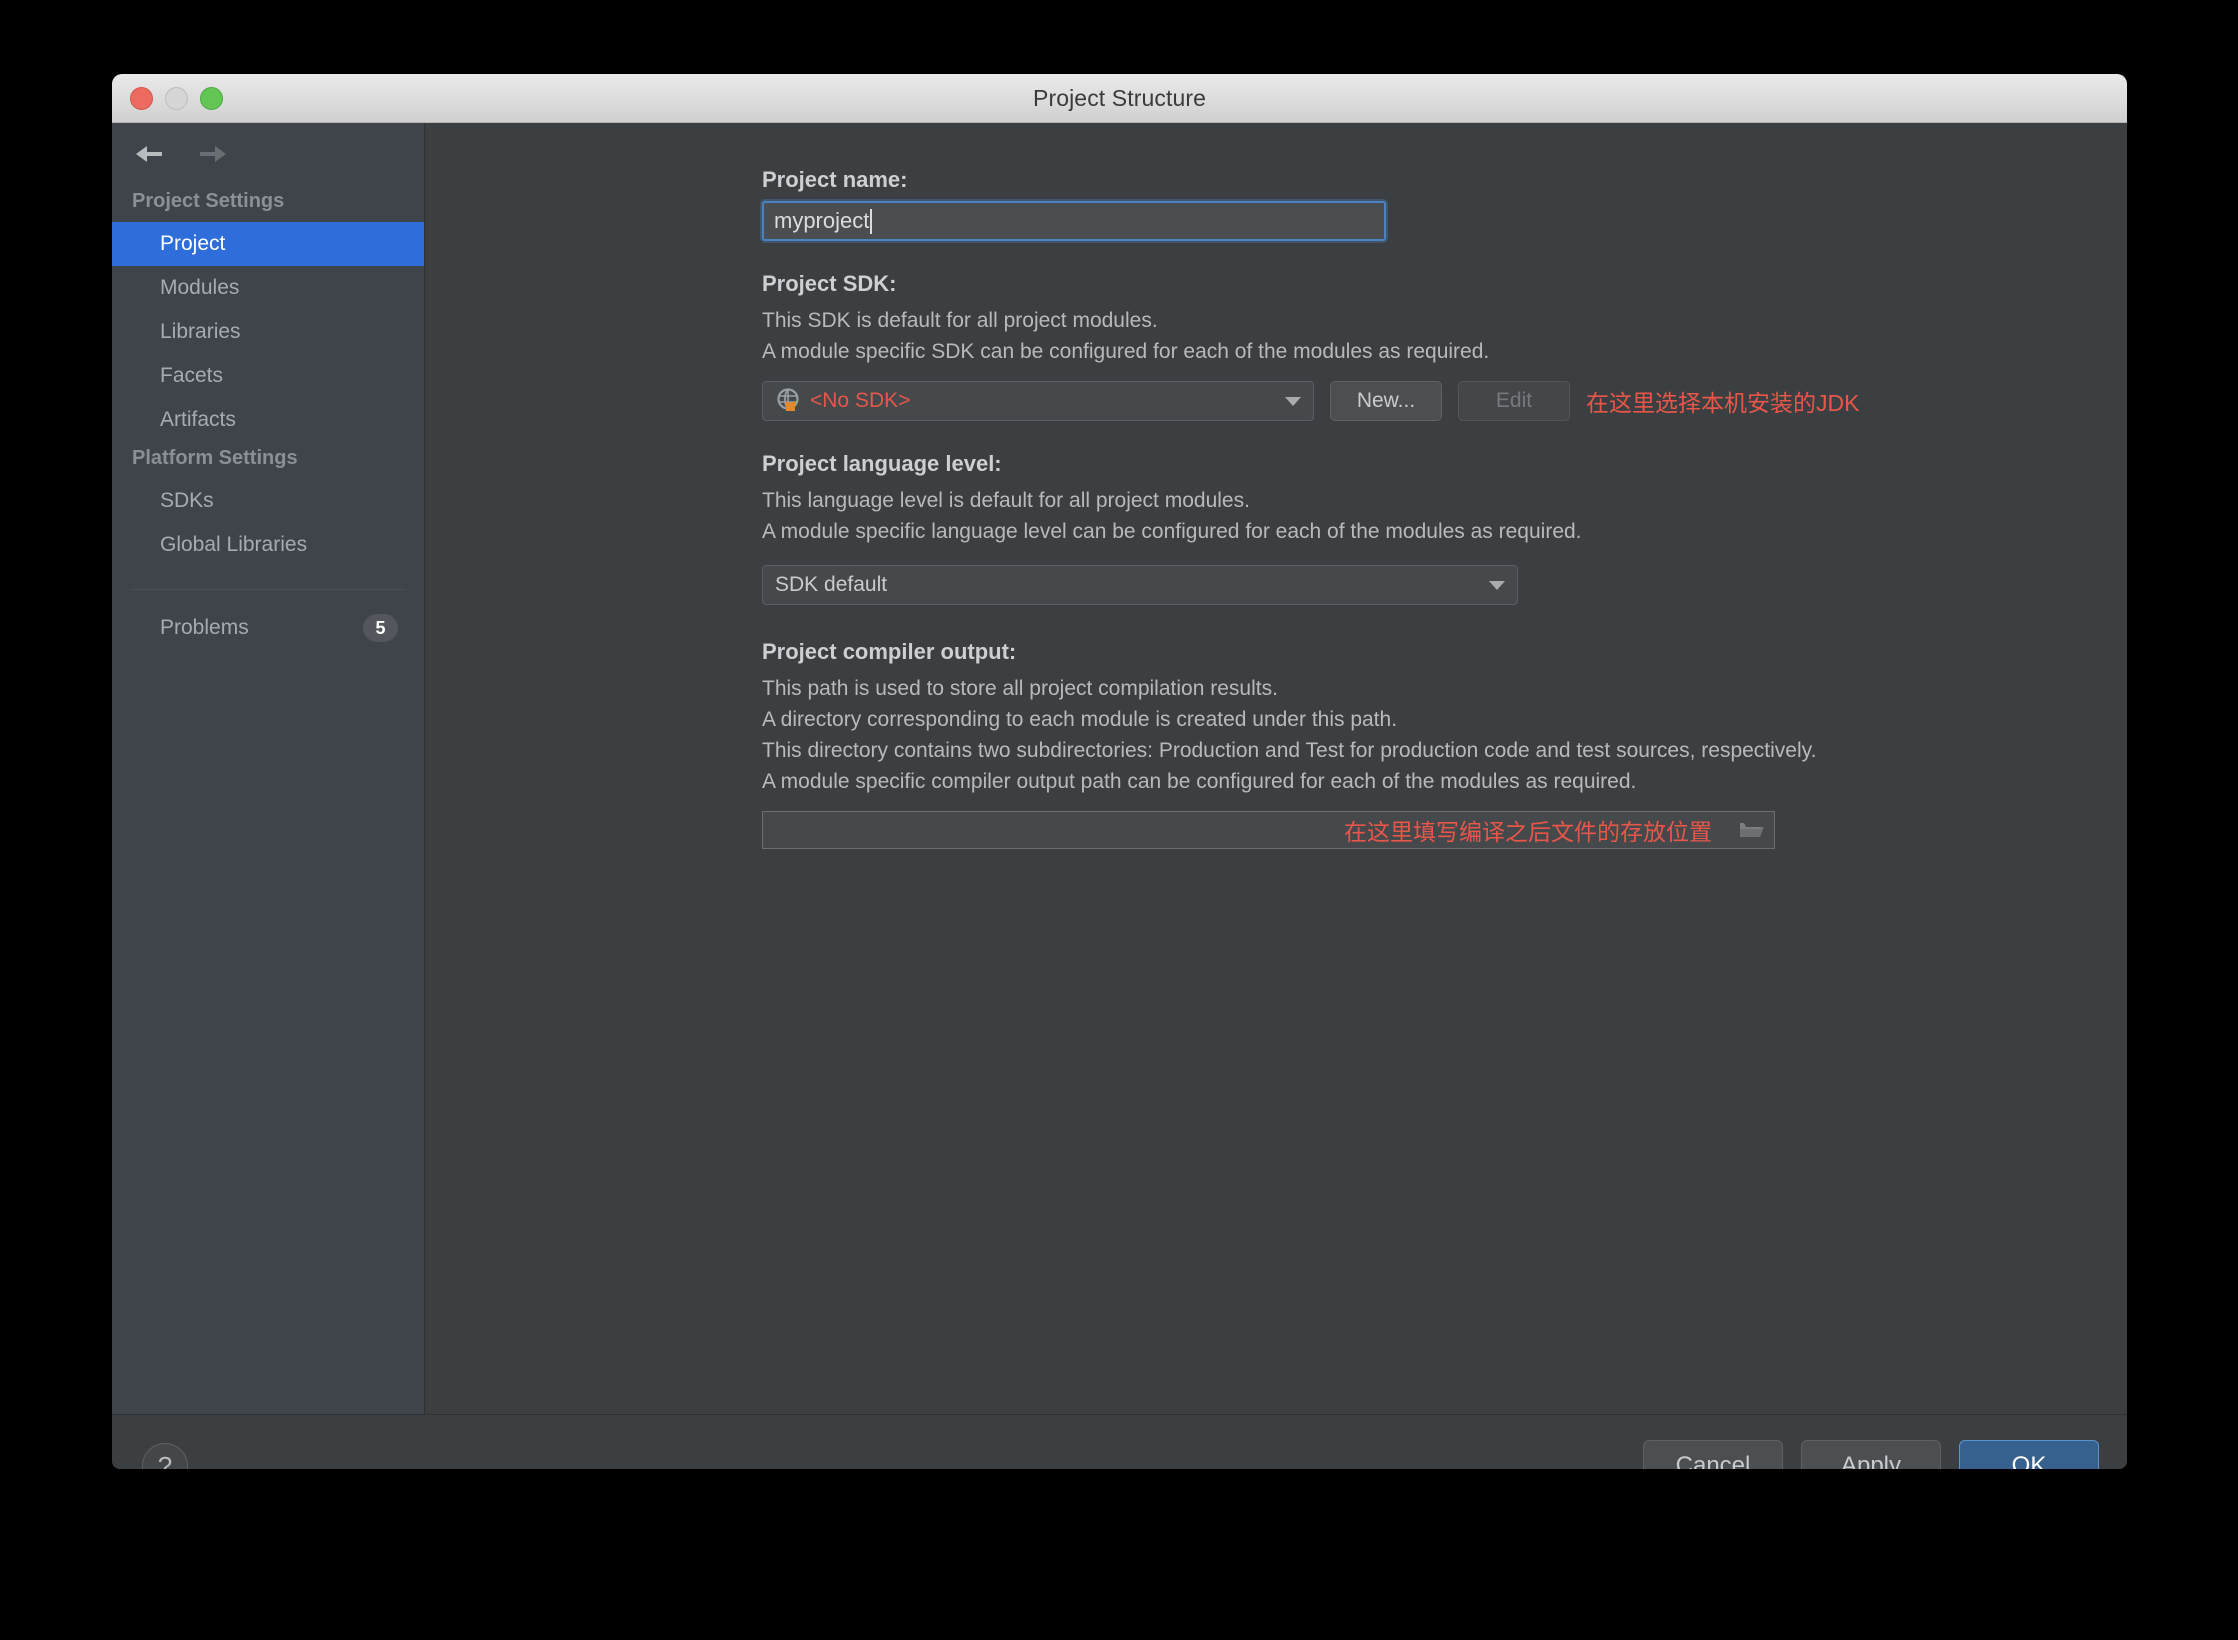  Describe the element at coordinates (1528, 832) in the screenshot. I see `compiler-output-annotation: 在这里填写编译之后文件的存放位置` at that location.